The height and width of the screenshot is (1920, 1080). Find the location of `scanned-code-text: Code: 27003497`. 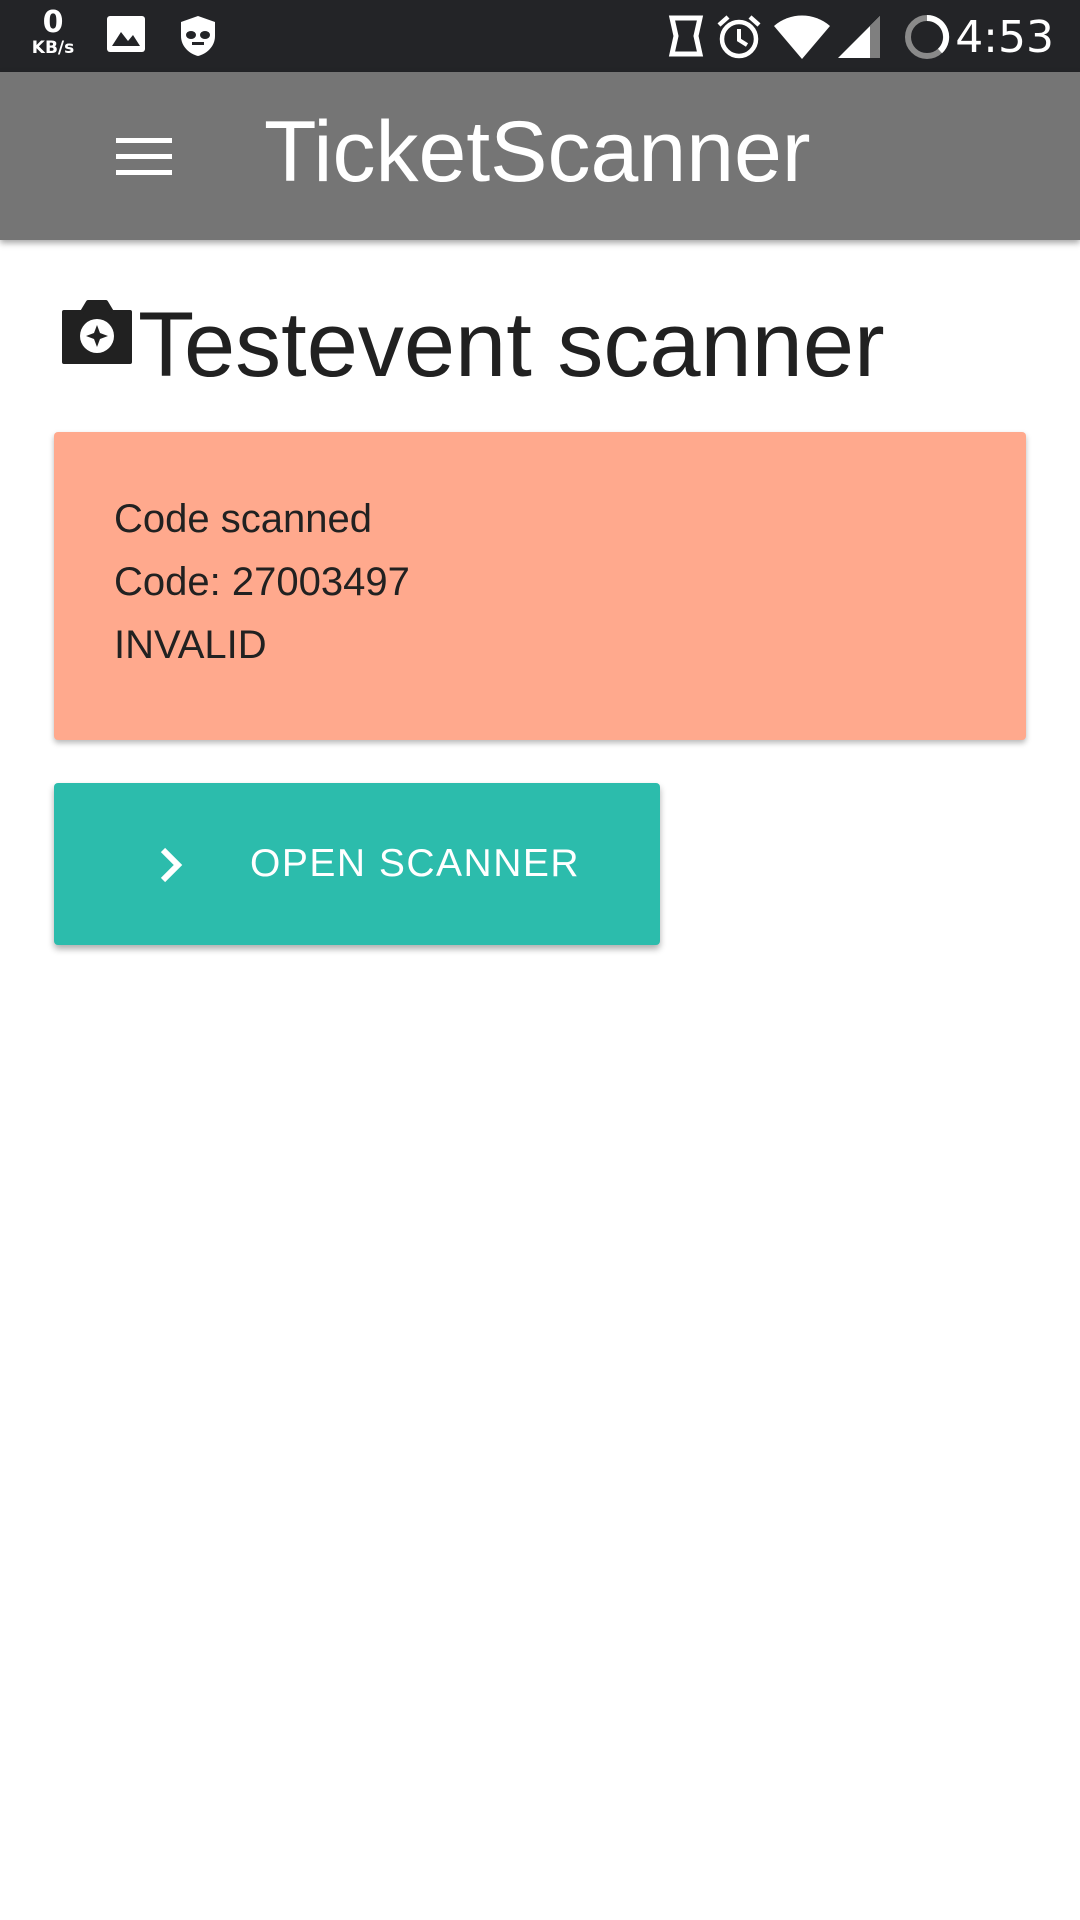

scanned-code-text: Code: 27003497 is located at coordinates (262, 582).